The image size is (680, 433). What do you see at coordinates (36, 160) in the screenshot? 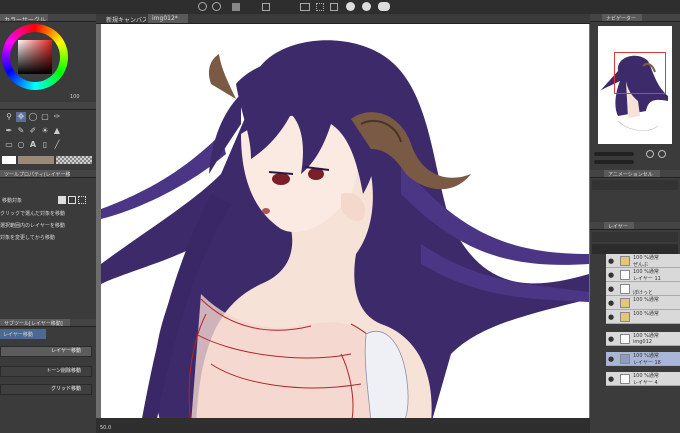
I see `sub-color-swatch` at bounding box center [36, 160].